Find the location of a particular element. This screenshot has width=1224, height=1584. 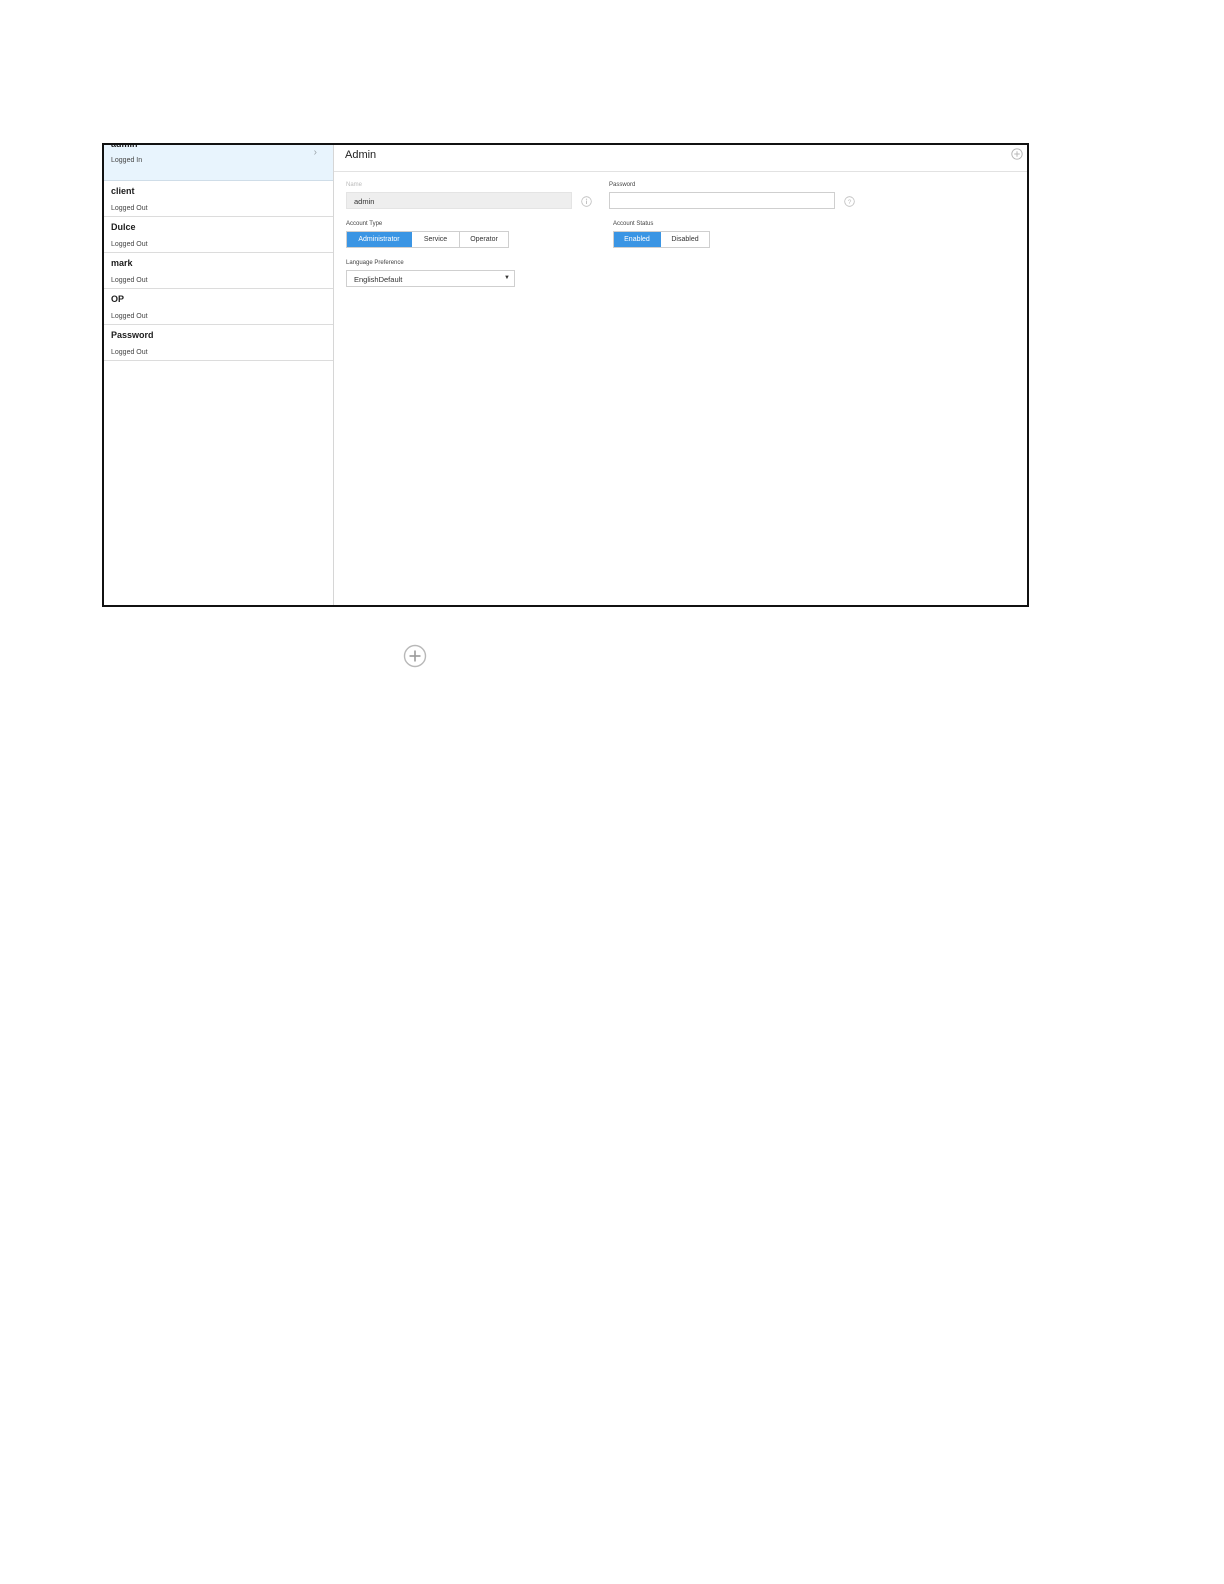

account-status-enabled-button: Enabled is located at coordinates (637, 239).